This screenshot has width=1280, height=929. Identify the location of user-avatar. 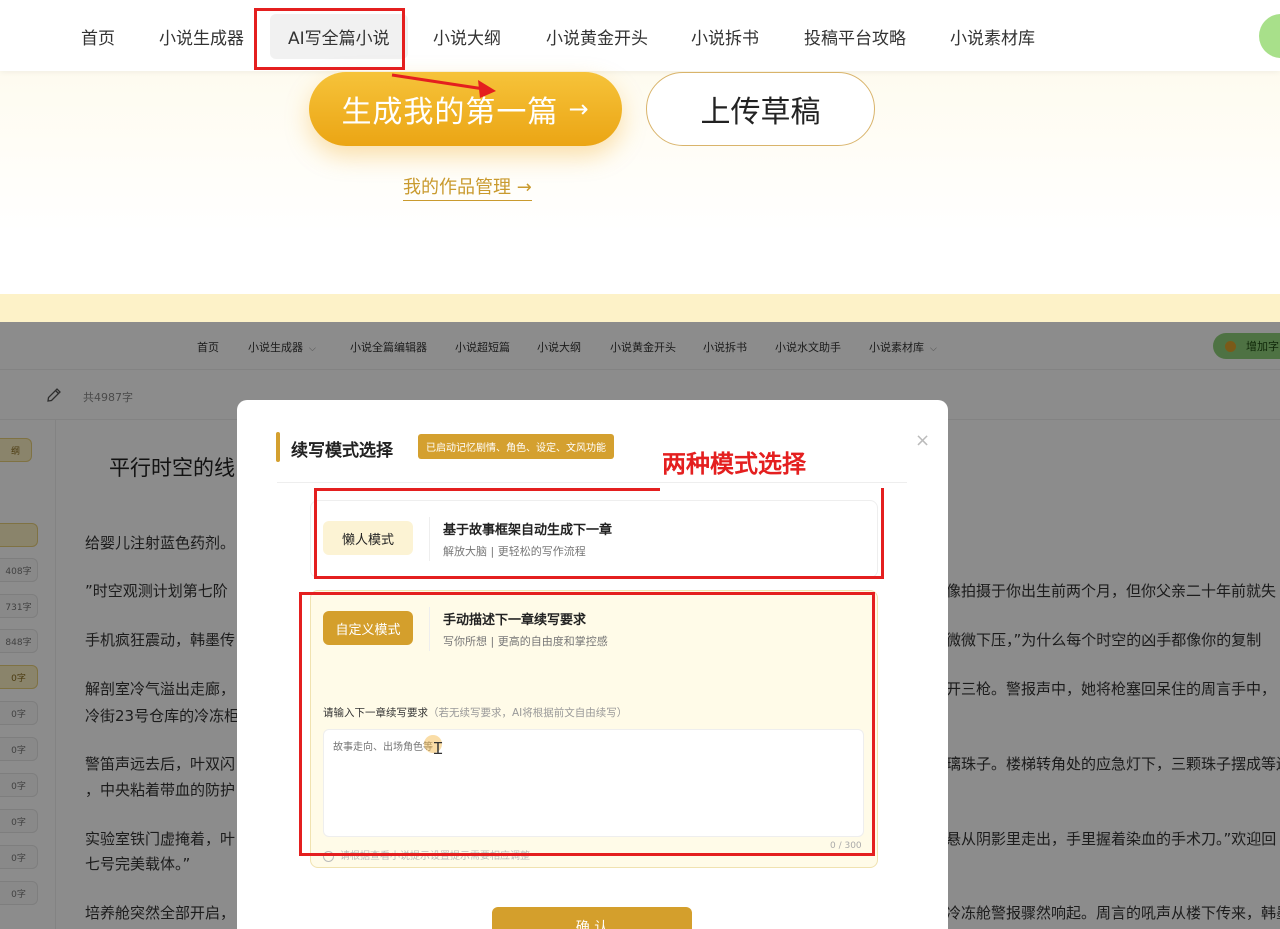
(1269, 36).